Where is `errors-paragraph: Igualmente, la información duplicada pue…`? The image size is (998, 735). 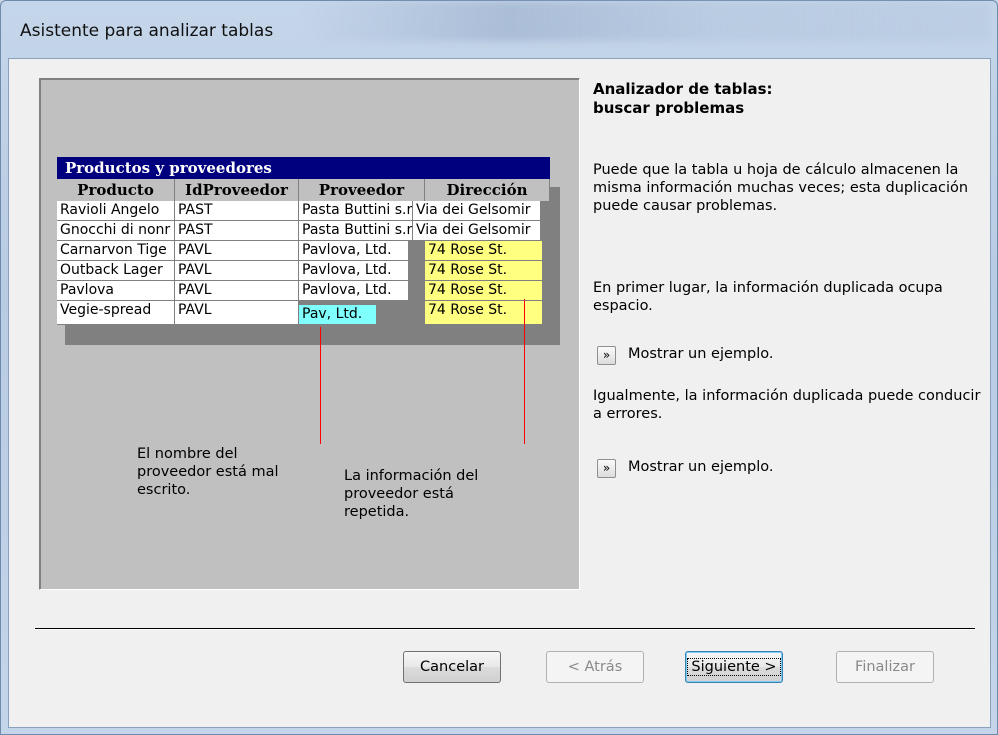
errors-paragraph: Igualmente, la información duplicada pue… is located at coordinates (787, 405).